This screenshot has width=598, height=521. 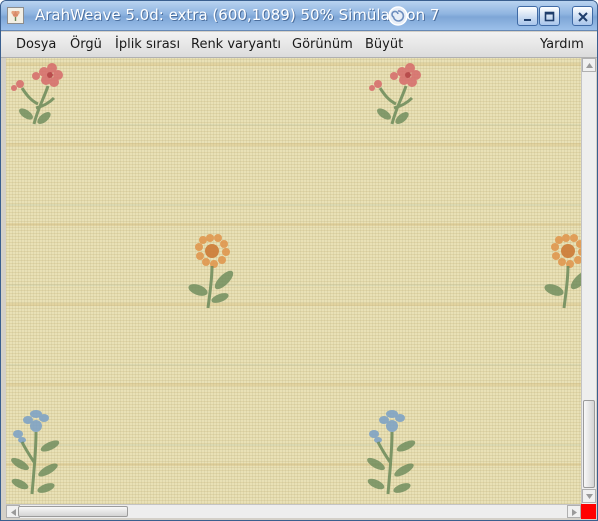 What do you see at coordinates (293, 511) in the screenshot?
I see `horizontal-scrollbar` at bounding box center [293, 511].